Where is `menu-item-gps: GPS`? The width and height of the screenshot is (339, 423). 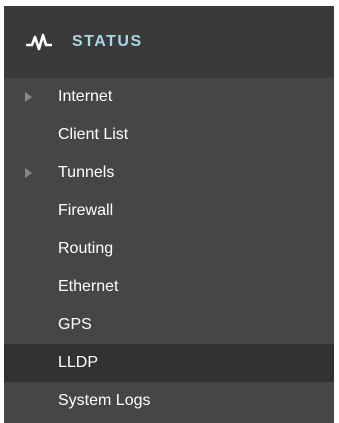
menu-item-gps: GPS is located at coordinates (169, 325).